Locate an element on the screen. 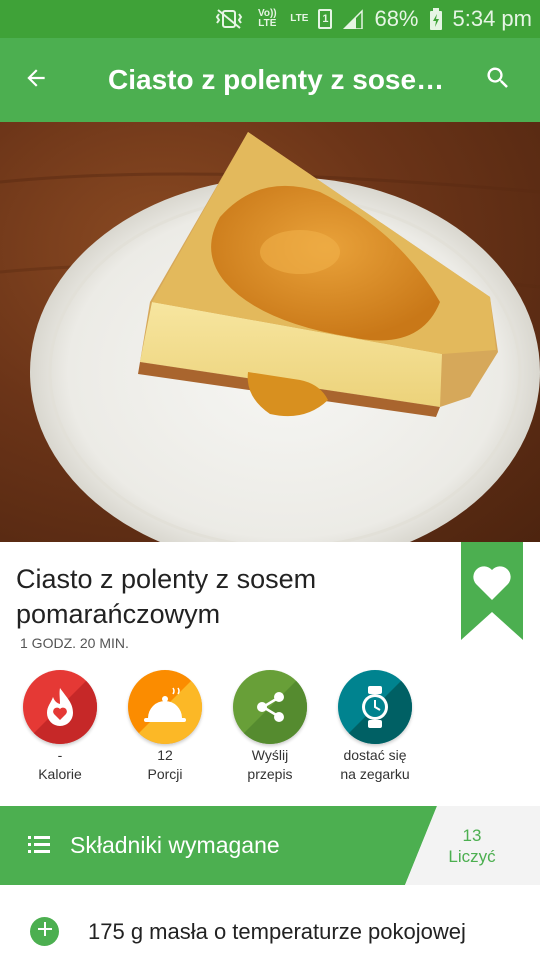  search-button is located at coordinates (498, 80).